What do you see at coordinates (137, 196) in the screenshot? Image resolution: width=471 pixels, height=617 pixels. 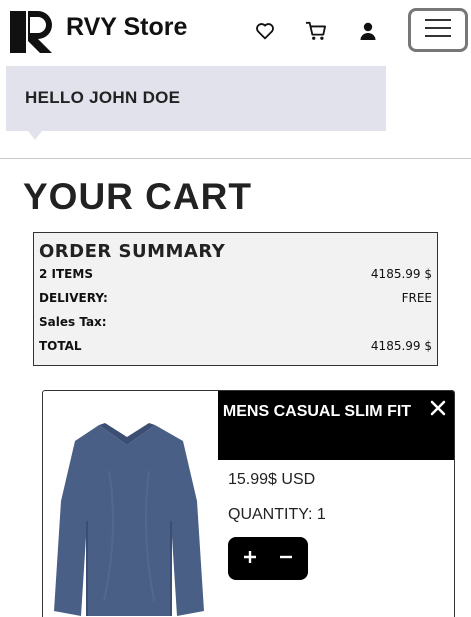 I see `page-title: YOUR CART` at bounding box center [137, 196].